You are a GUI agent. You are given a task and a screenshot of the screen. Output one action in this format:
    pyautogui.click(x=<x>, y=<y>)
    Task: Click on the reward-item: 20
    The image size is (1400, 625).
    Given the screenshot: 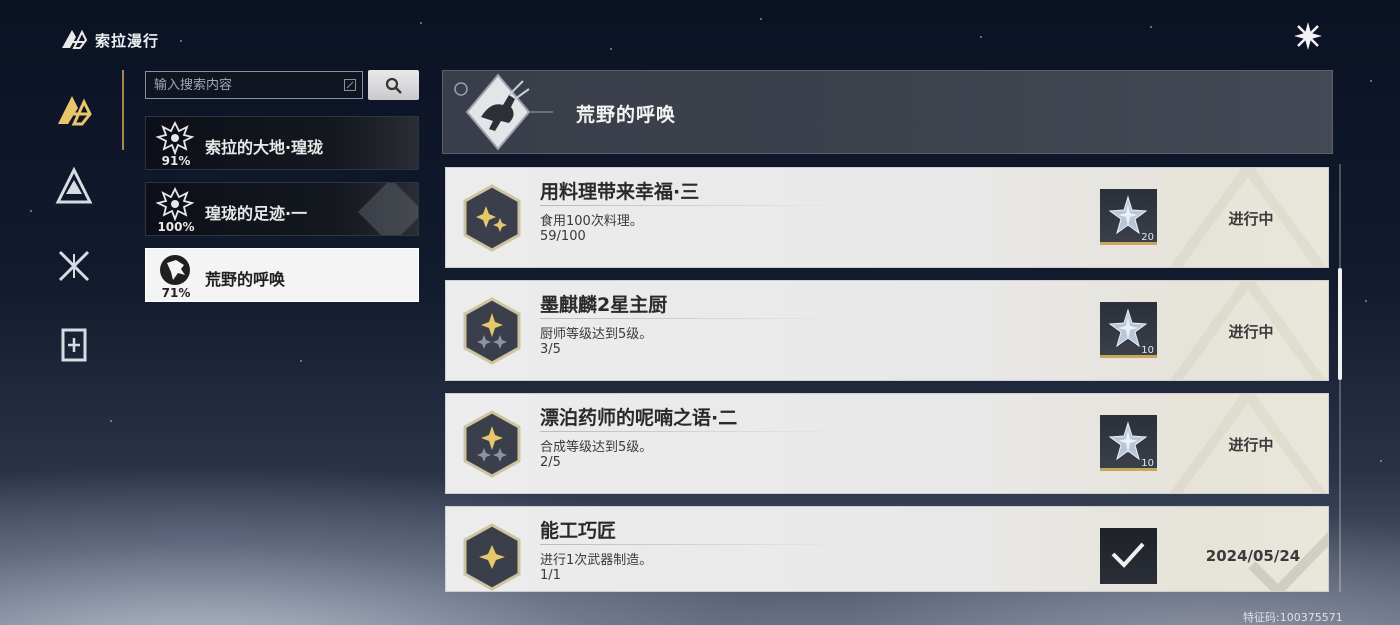 What is the action you would take?
    pyautogui.click(x=1128, y=217)
    